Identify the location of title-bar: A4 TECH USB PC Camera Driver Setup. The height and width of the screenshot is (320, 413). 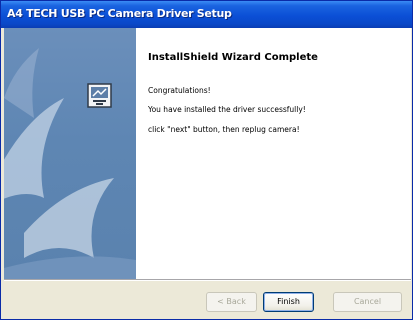
(206, 14).